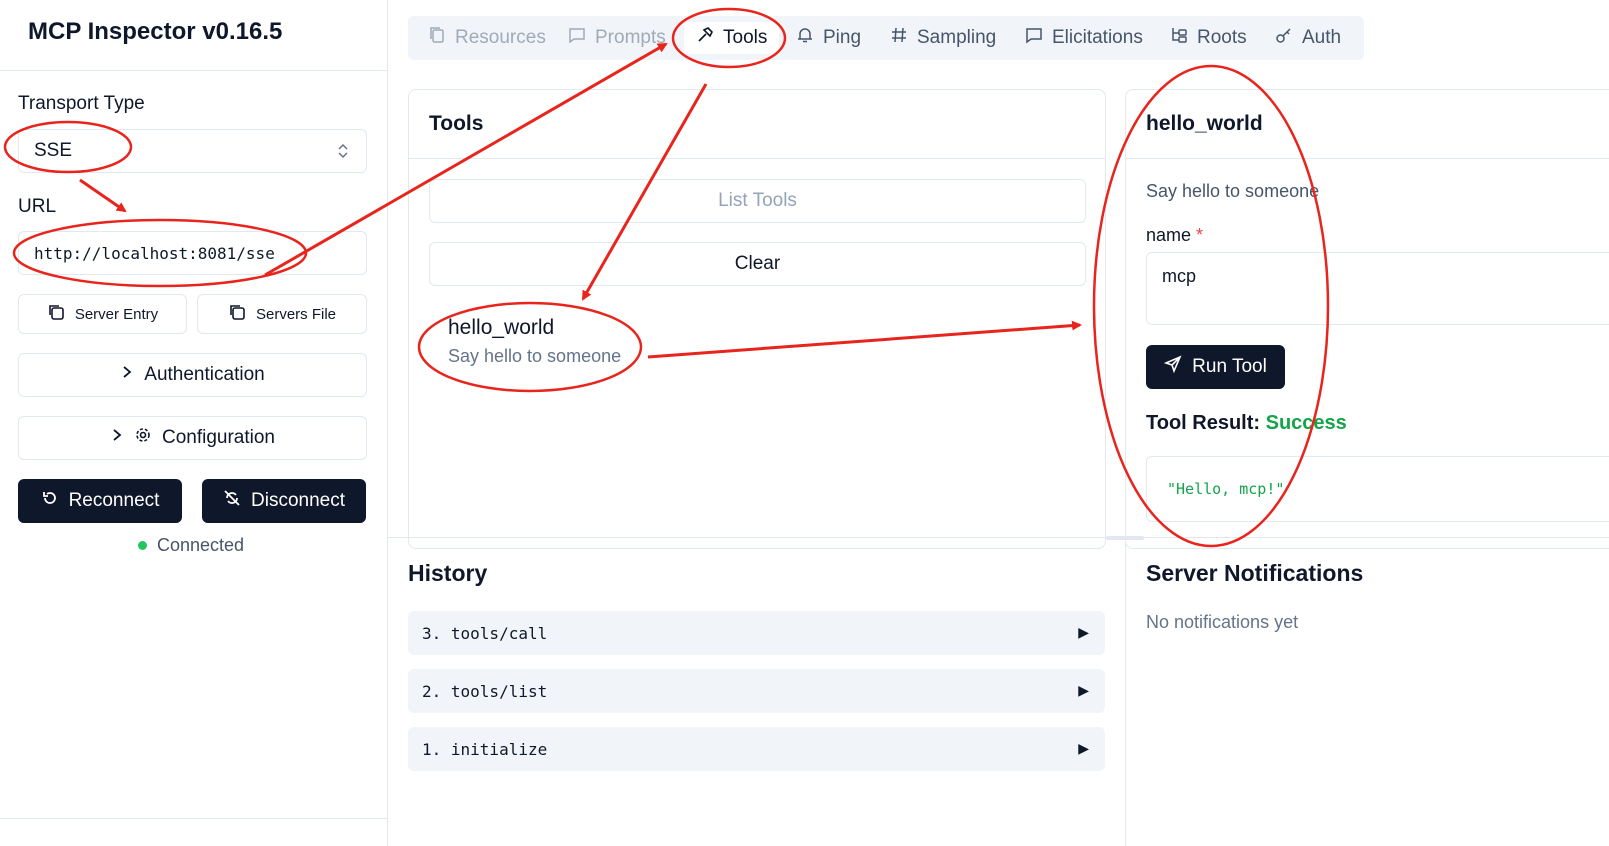 Image resolution: width=1609 pixels, height=846 pixels. What do you see at coordinates (81, 103) in the screenshot?
I see `transport-type-label: Transport Type` at bounding box center [81, 103].